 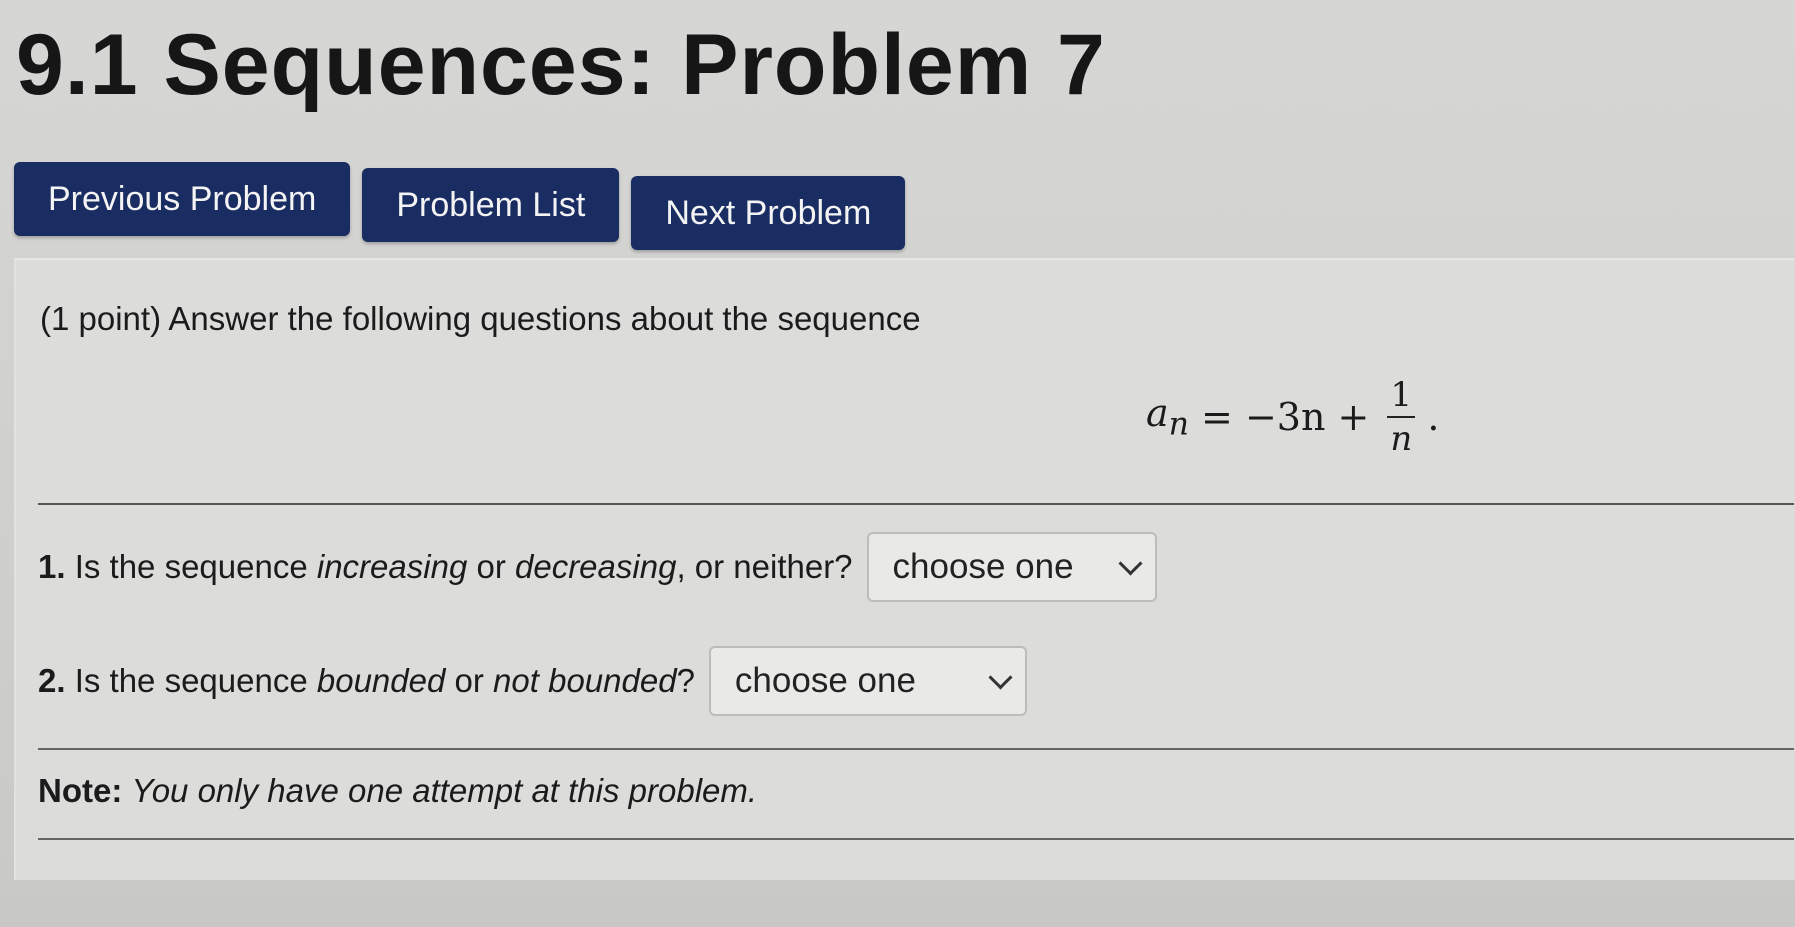 I want to click on question-2-selected-value: choose one, so click(x=825, y=680).